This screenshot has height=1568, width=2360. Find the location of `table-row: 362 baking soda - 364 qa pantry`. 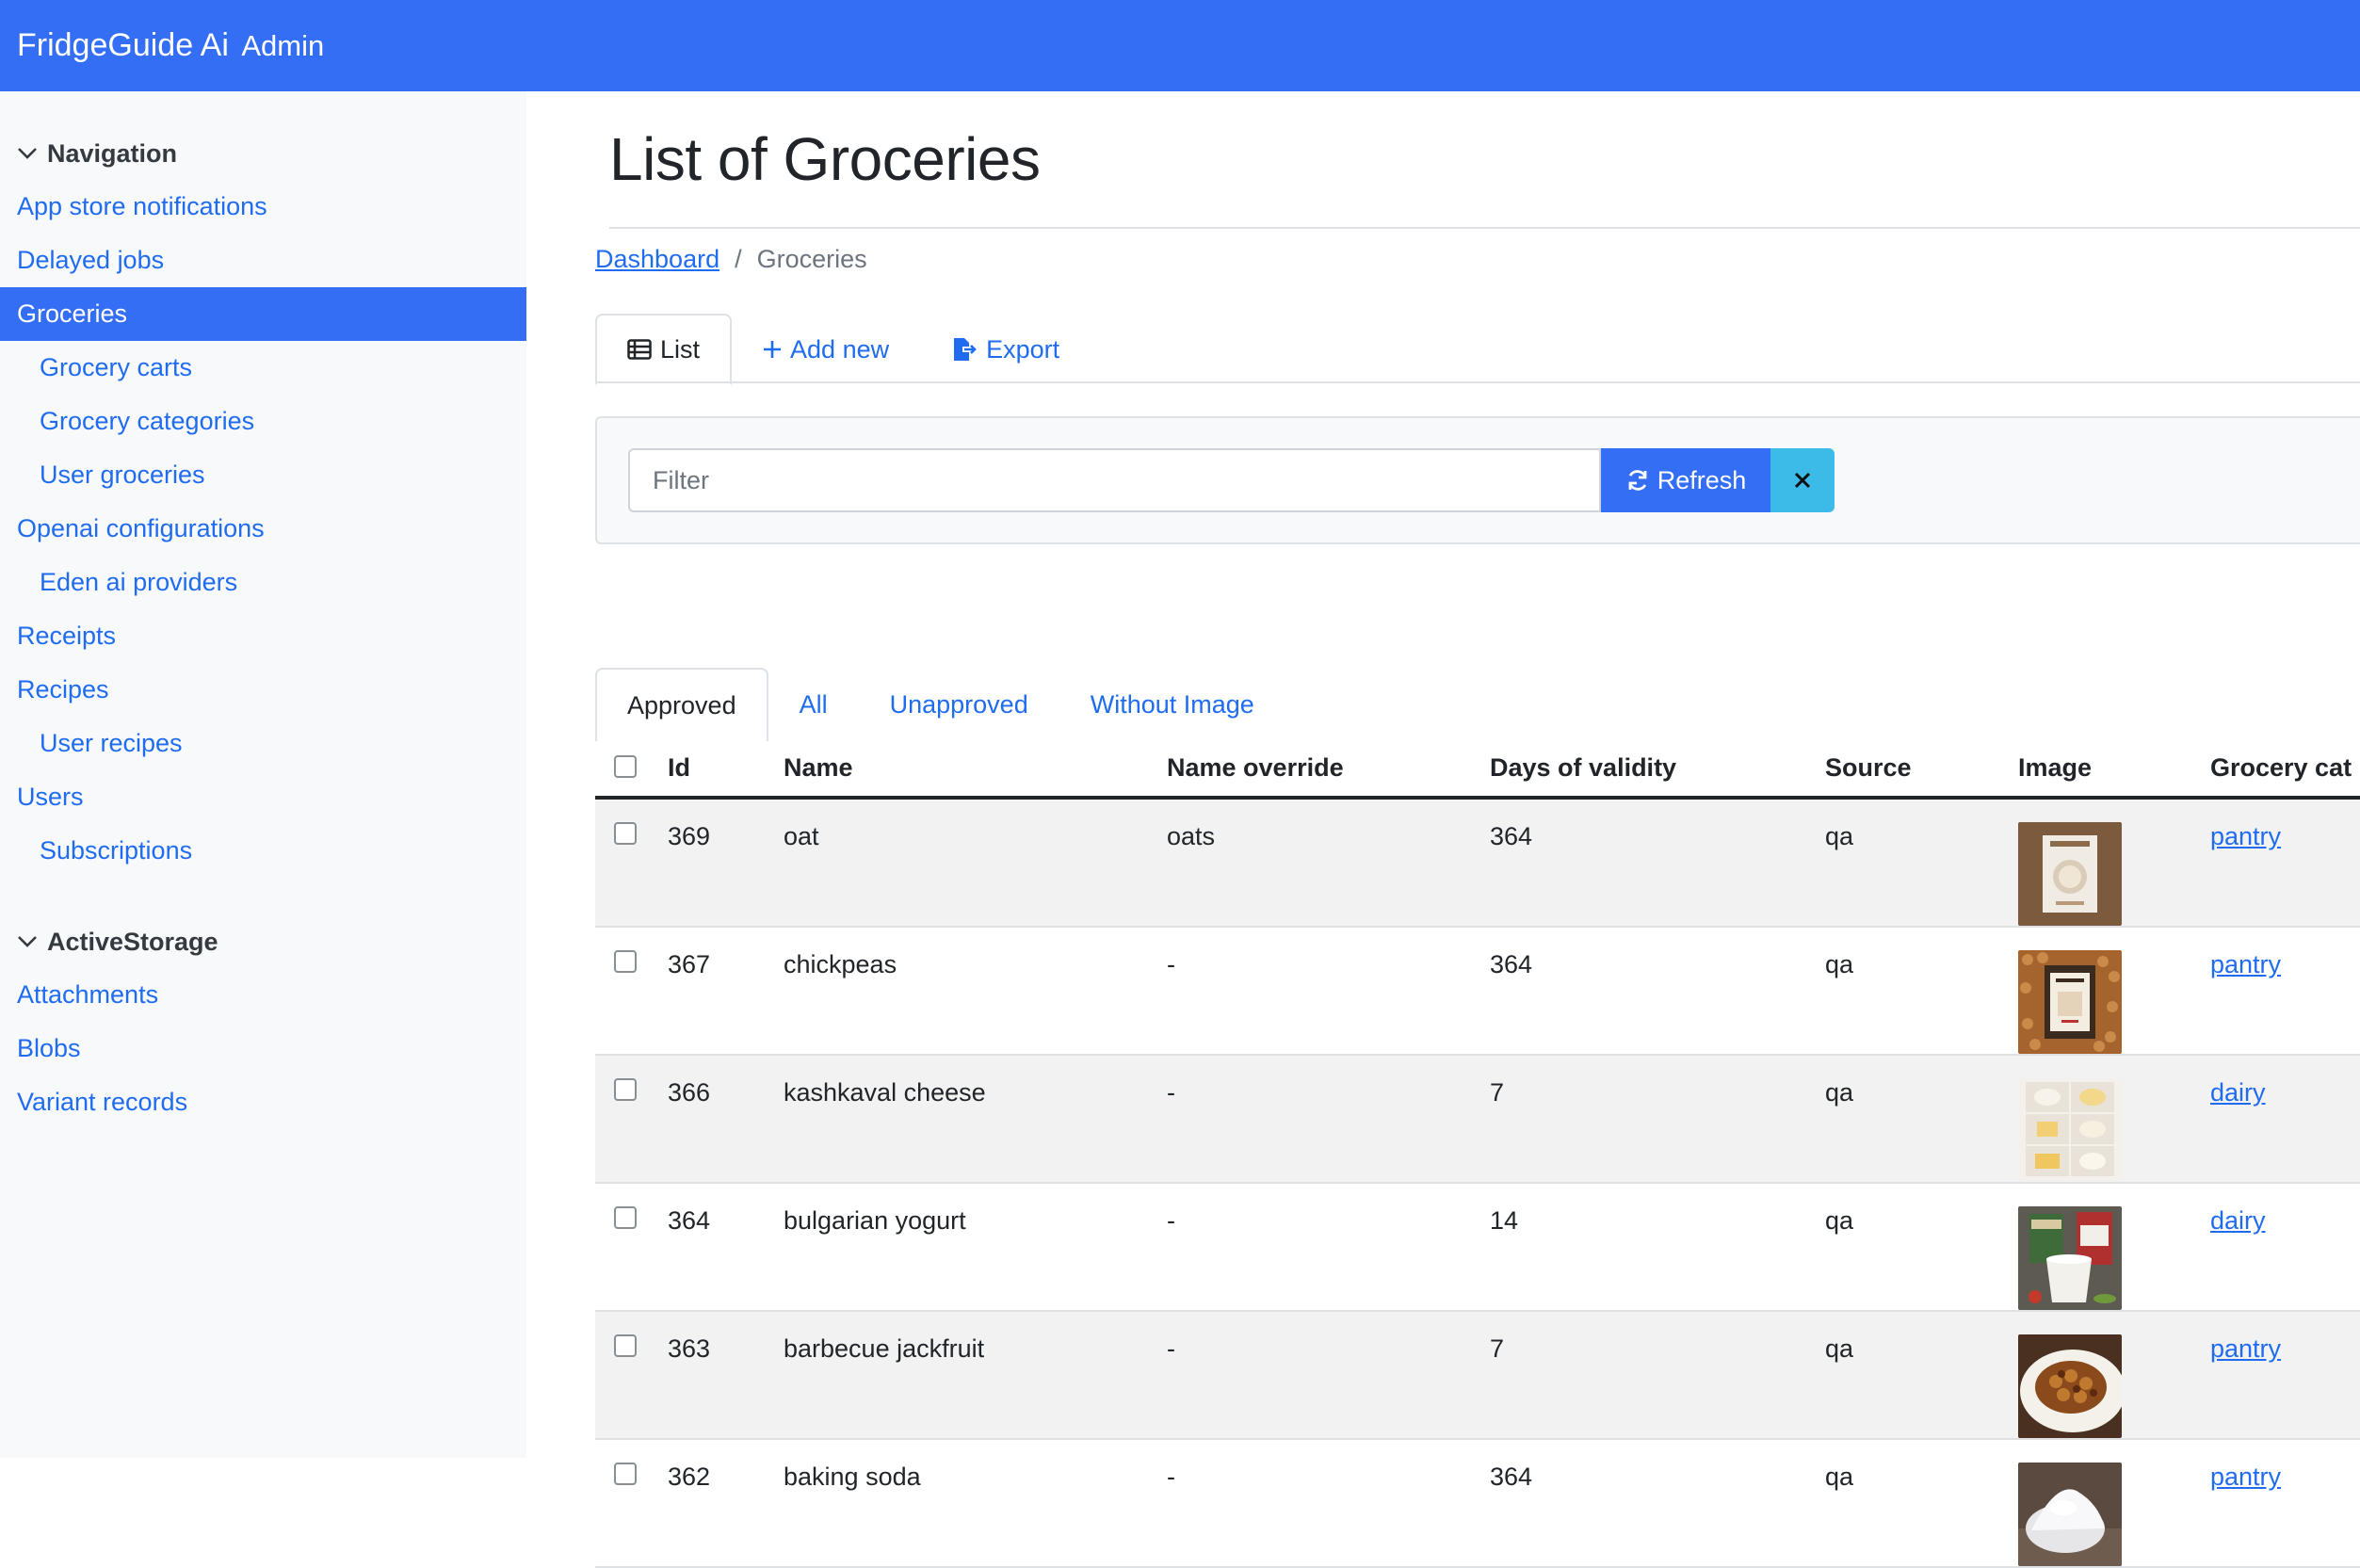

table-row: 362 baking soda - 364 qa pantry is located at coordinates (1477, 1503).